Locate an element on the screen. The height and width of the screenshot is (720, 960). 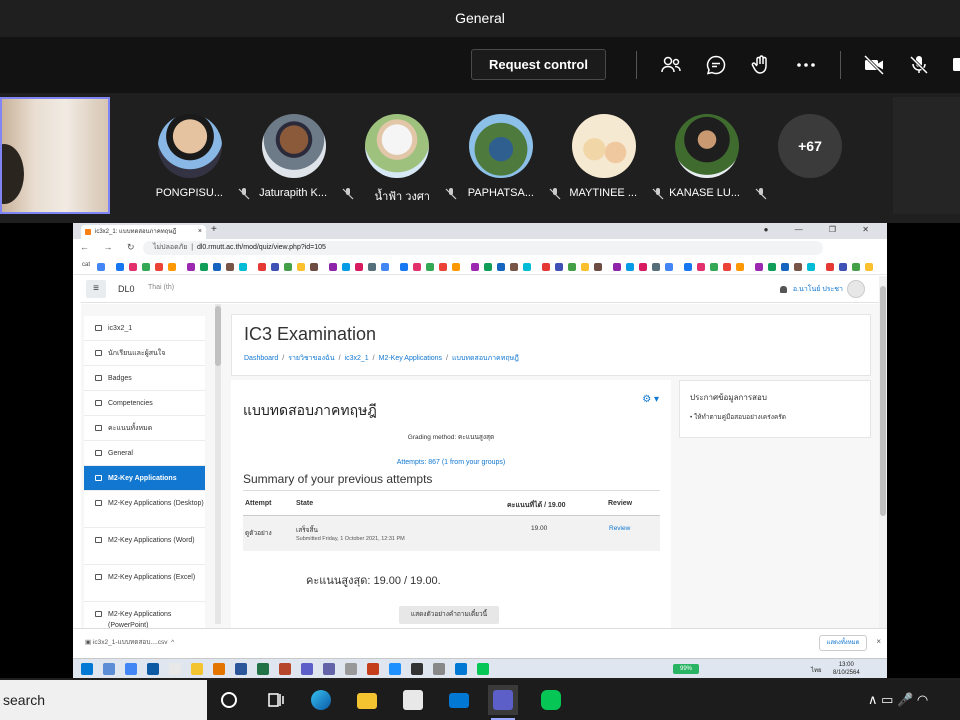
drawer-item: General is located at coordinates (144, 453).